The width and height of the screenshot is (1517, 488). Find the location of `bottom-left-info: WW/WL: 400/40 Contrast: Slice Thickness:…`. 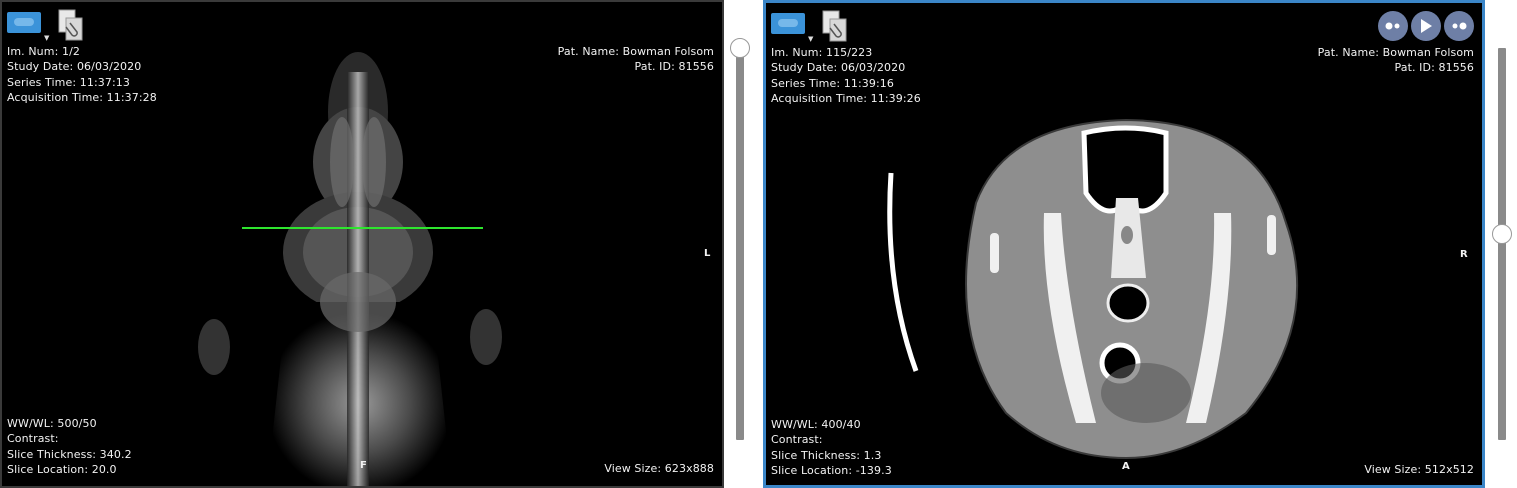

bottom-left-info: WW/WL: 400/40 Contrast: Slice Thickness:… is located at coordinates (831, 447).